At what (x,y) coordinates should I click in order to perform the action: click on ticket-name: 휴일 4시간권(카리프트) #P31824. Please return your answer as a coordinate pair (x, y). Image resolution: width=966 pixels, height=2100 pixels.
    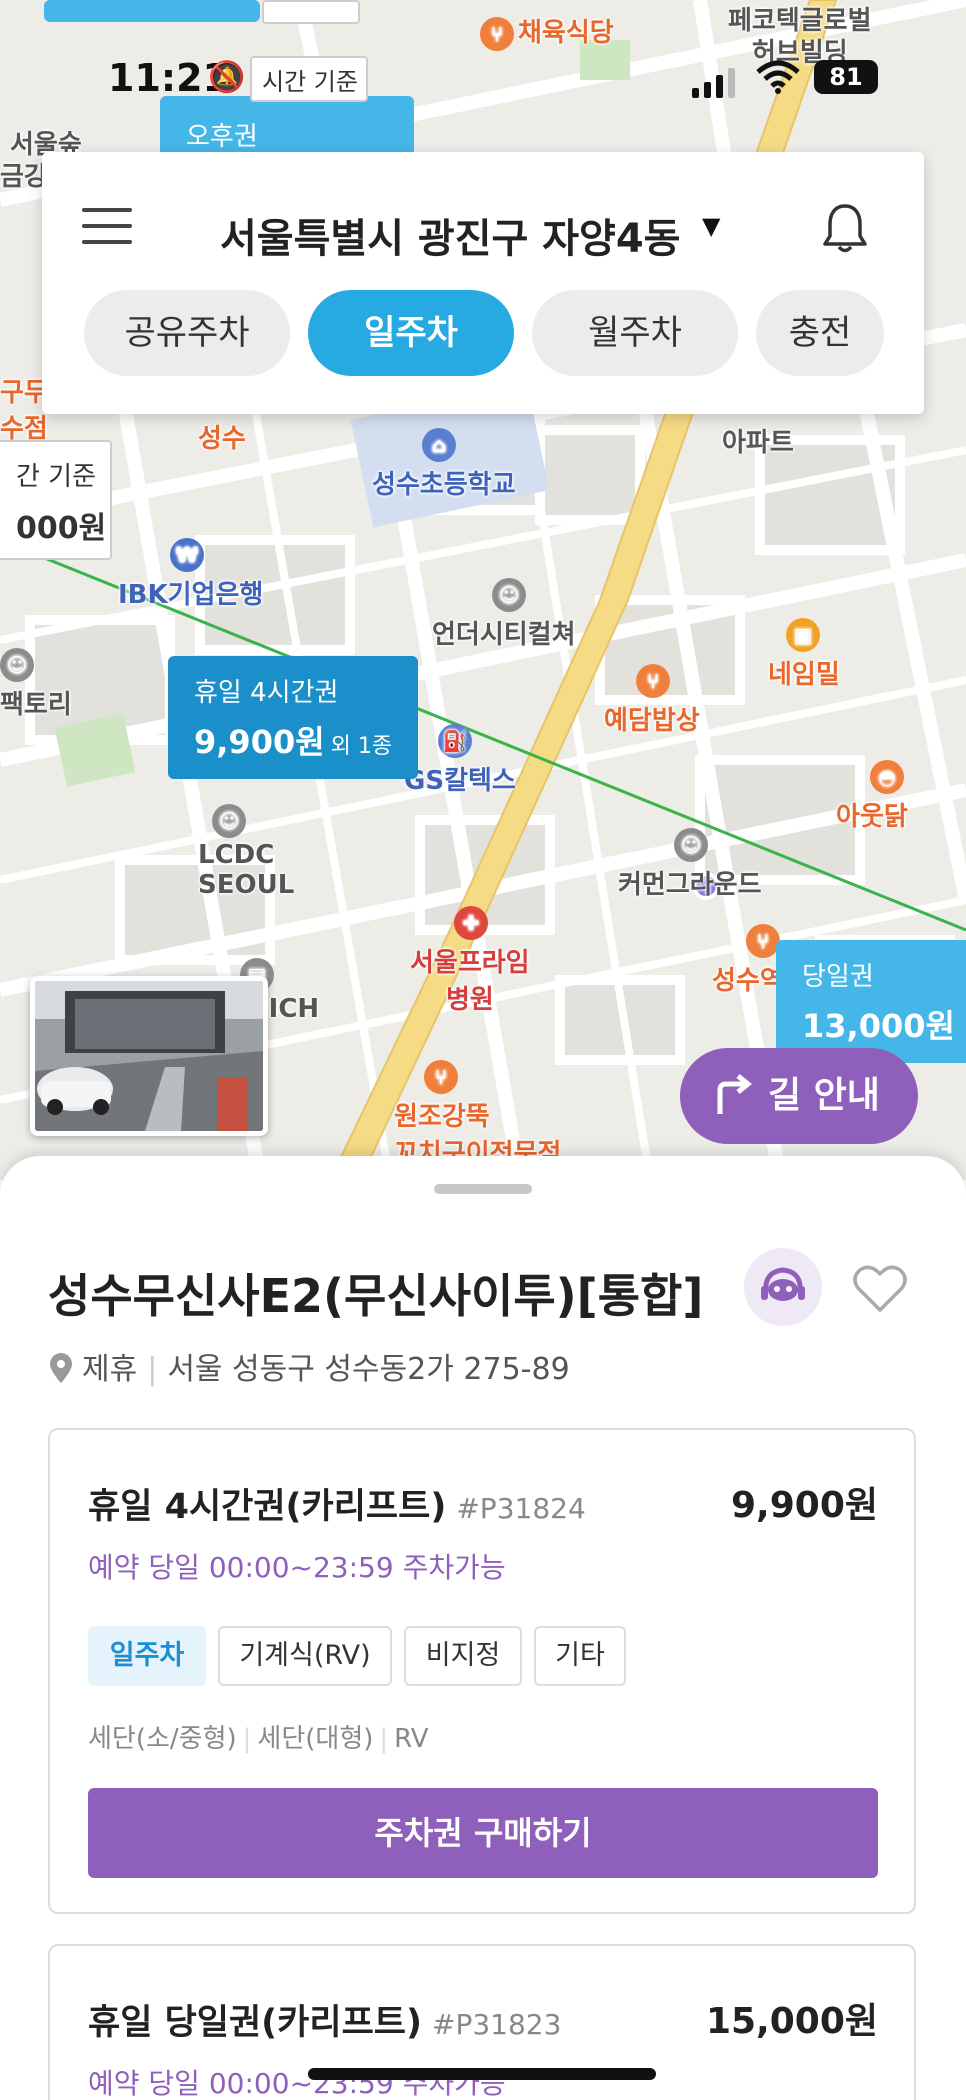
    Looking at the image, I should click on (337, 1507).